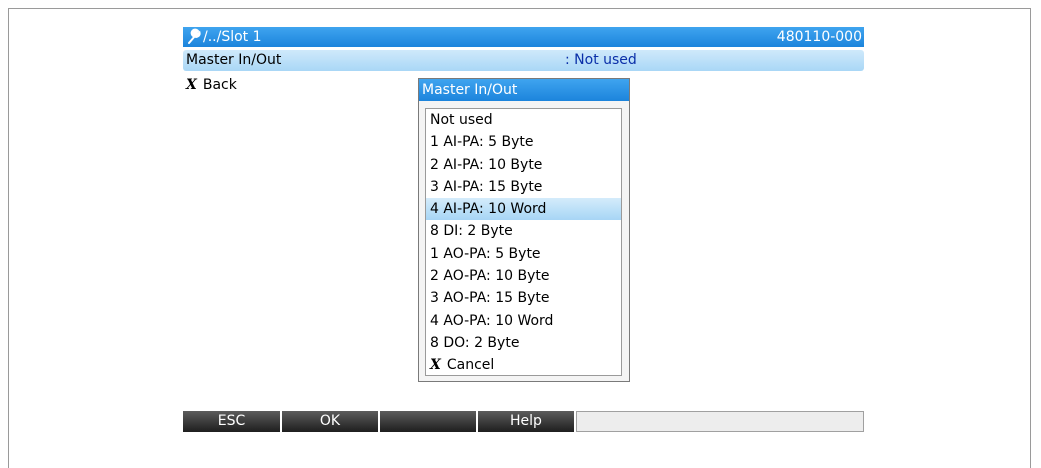 This screenshot has width=1041, height=468. What do you see at coordinates (601, 60) in the screenshot?
I see `setting-value: : Not used` at bounding box center [601, 60].